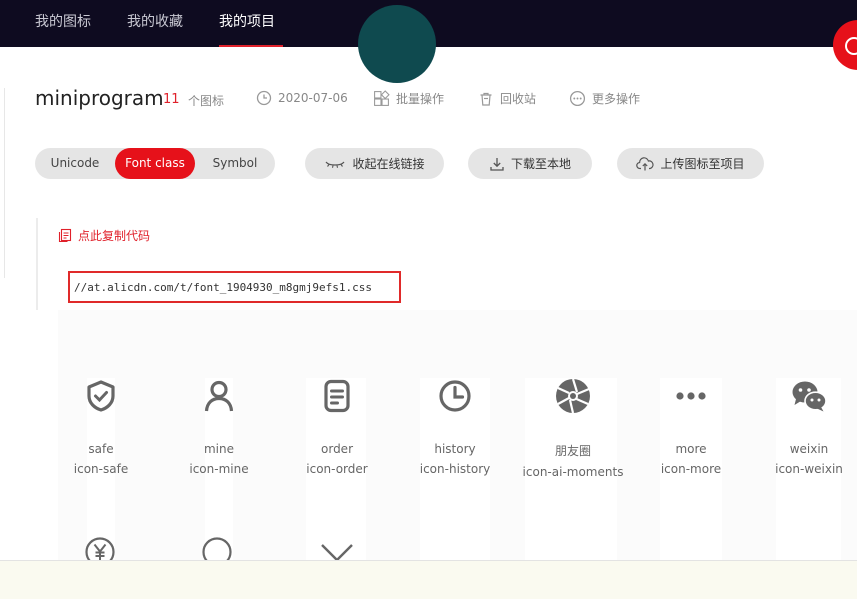  What do you see at coordinates (155, 23) in the screenshot?
I see `tab-my-favorites: 我的收藏` at bounding box center [155, 23].